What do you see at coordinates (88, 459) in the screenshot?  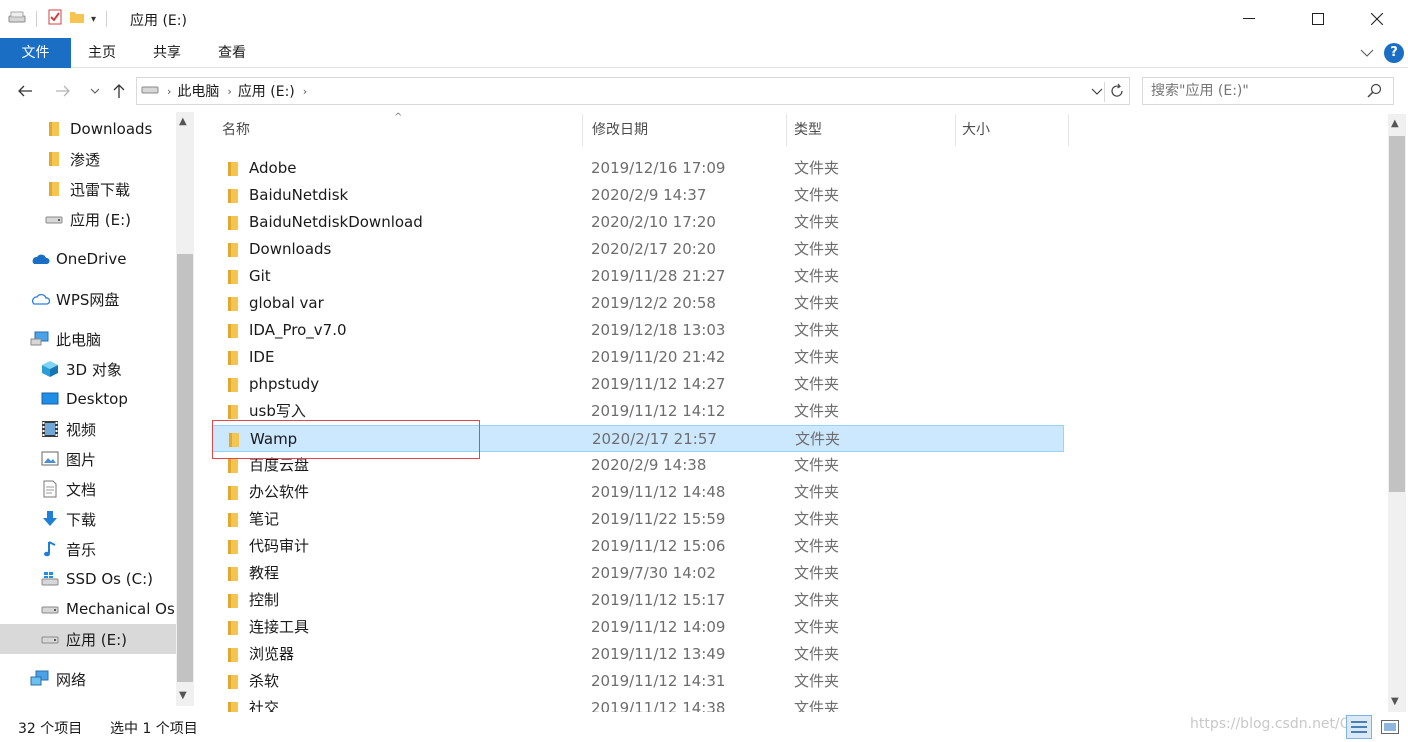 I see `nav-item-pictures: 图片` at bounding box center [88, 459].